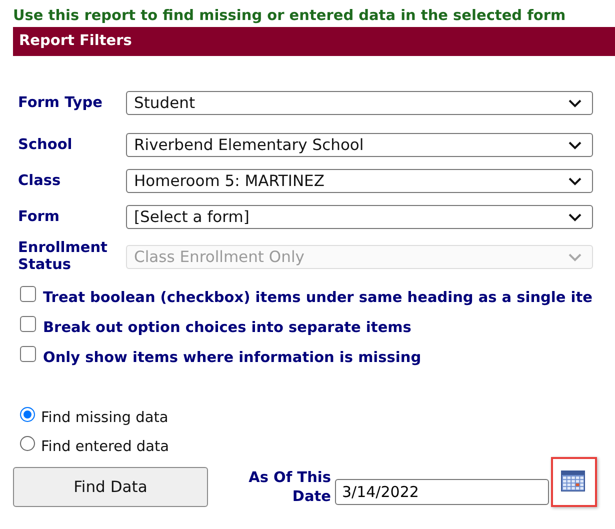 The image size is (615, 529). What do you see at coordinates (104, 418) in the screenshot?
I see `radio-label: Find missing data` at bounding box center [104, 418].